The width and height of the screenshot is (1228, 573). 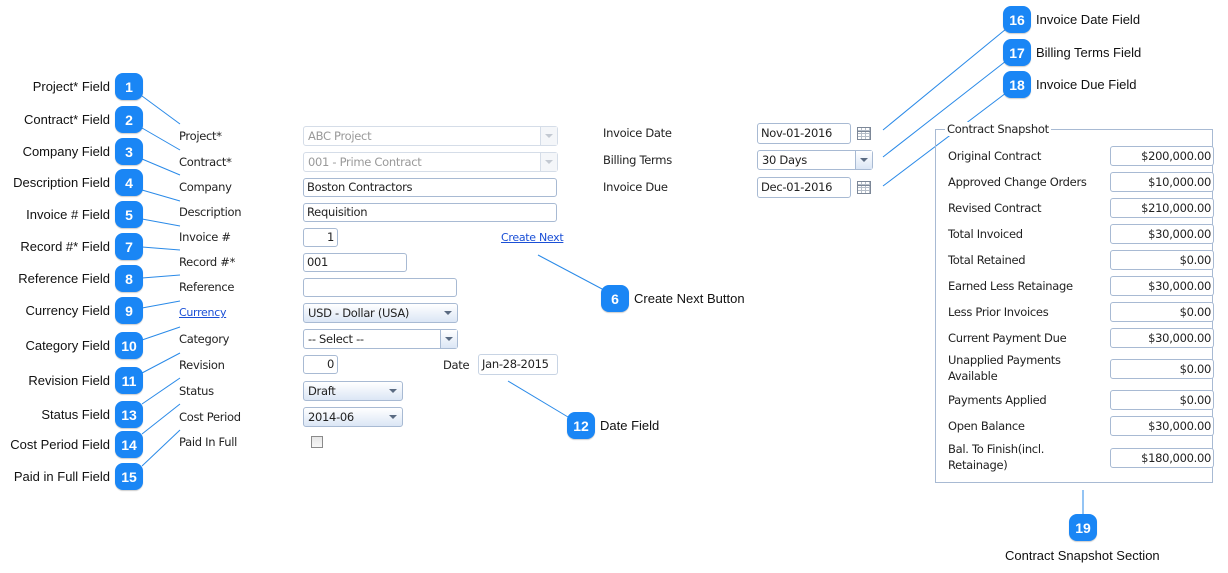 What do you see at coordinates (67, 119) in the screenshot?
I see `callout-2-text: Contract* Field` at bounding box center [67, 119].